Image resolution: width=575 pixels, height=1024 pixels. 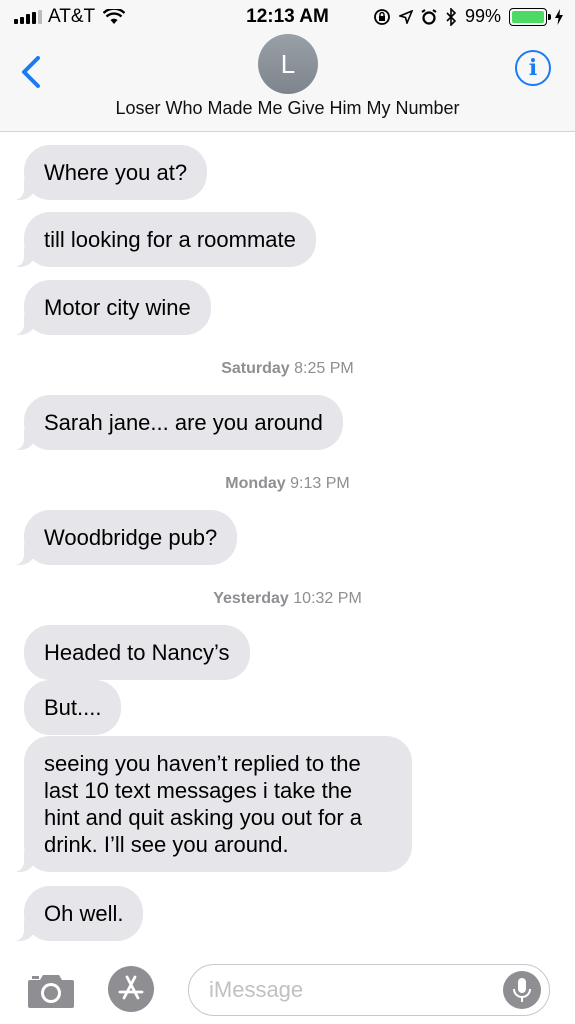 What do you see at coordinates (327, 598) in the screenshot?
I see `timestamp-time: 10:32 PM` at bounding box center [327, 598].